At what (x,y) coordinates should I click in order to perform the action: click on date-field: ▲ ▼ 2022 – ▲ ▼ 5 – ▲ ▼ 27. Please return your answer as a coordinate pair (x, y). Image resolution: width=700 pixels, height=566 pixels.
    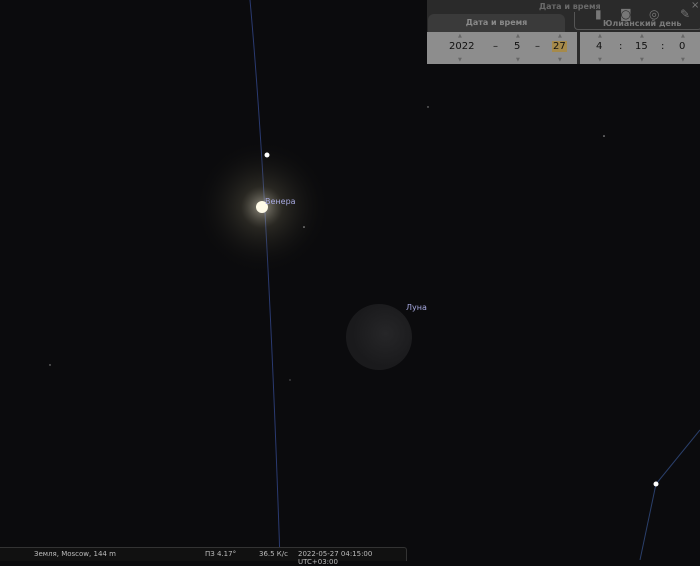
    Looking at the image, I should click on (502, 48).